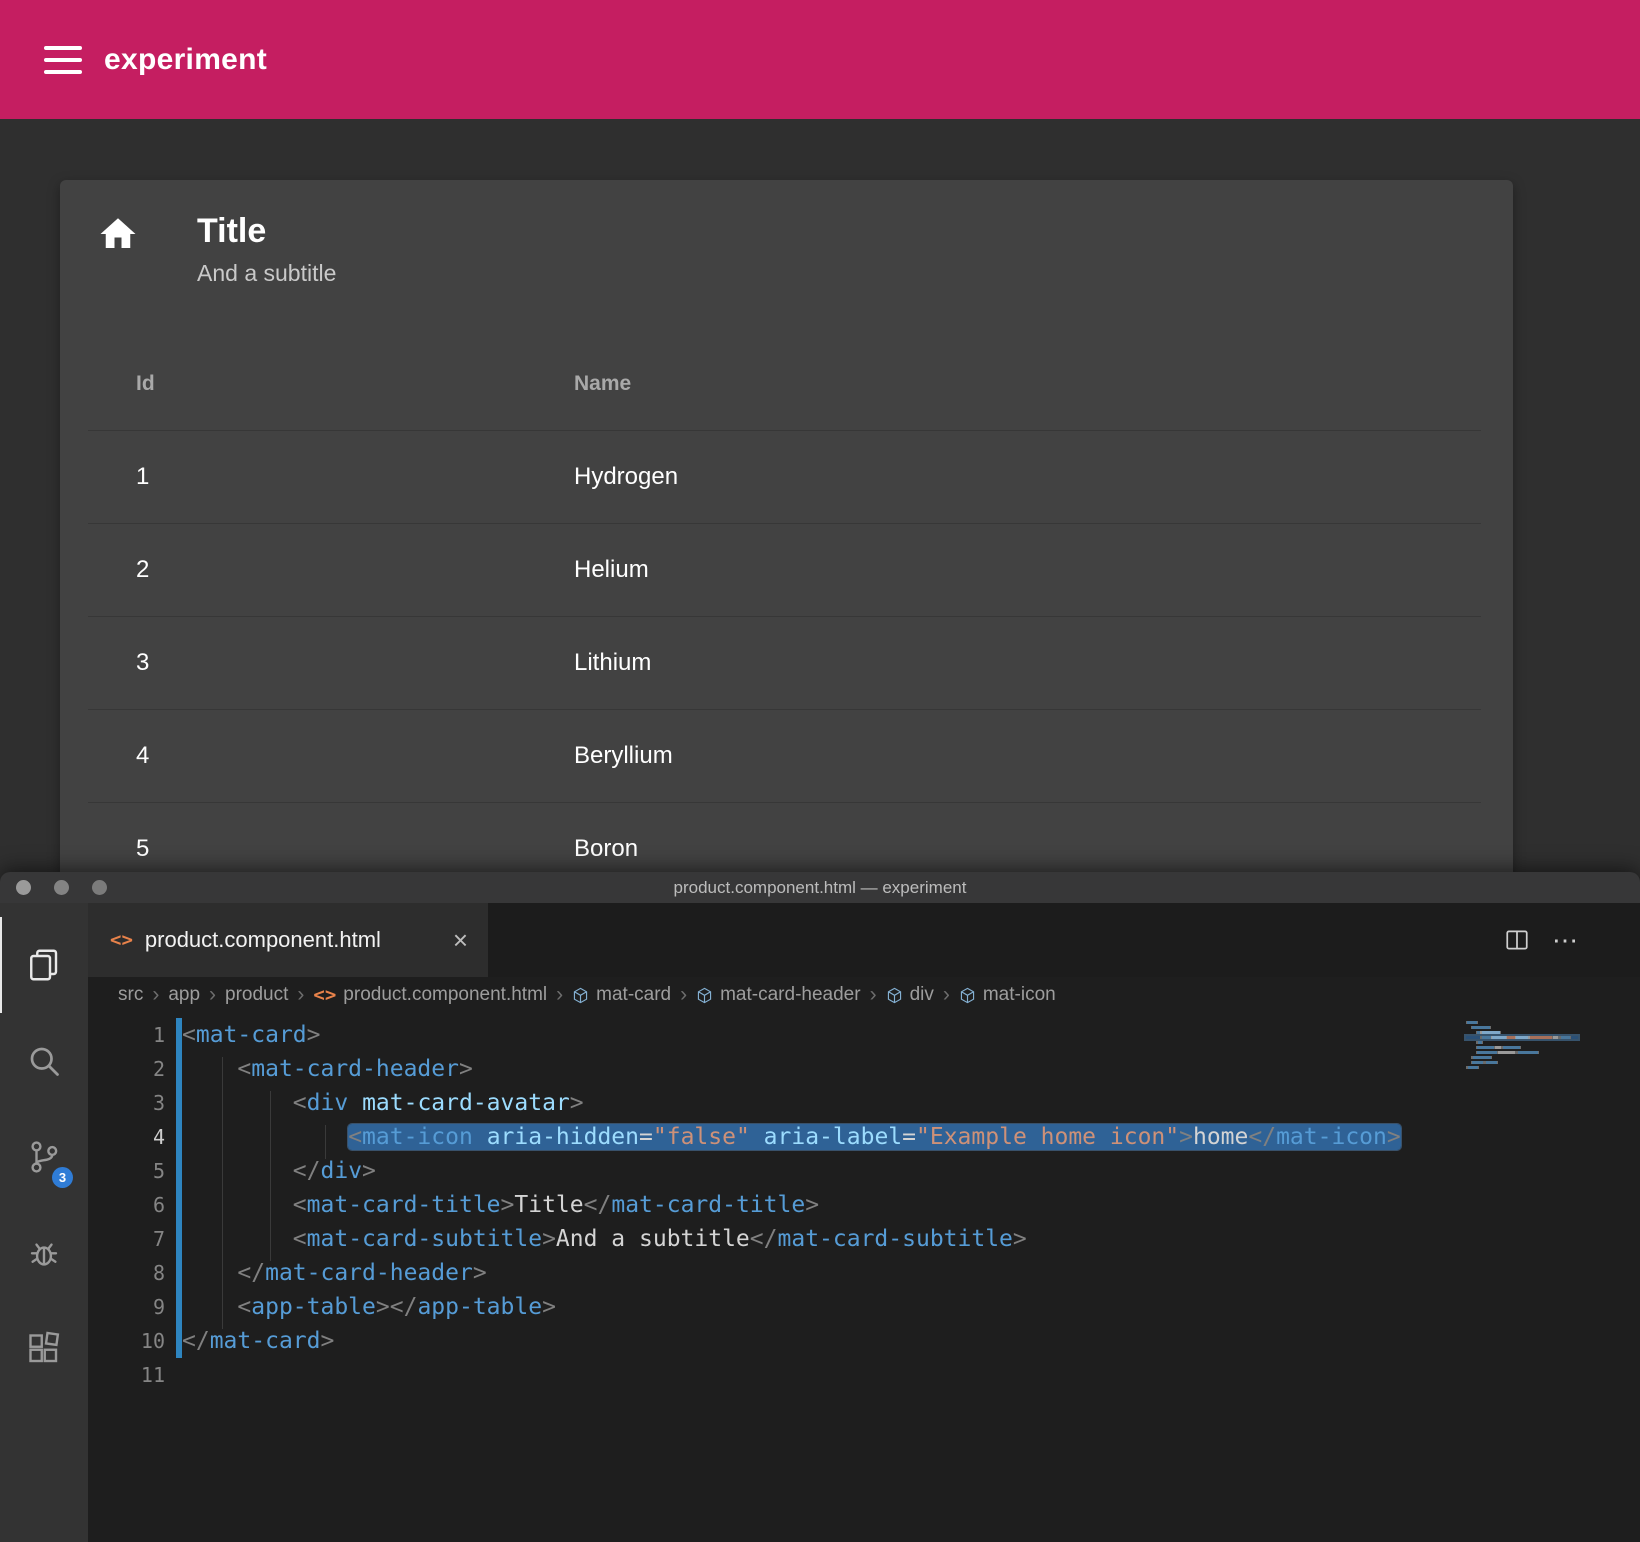  What do you see at coordinates (790, 994) in the screenshot?
I see `breadcrumb-label: mat-card-header` at bounding box center [790, 994].